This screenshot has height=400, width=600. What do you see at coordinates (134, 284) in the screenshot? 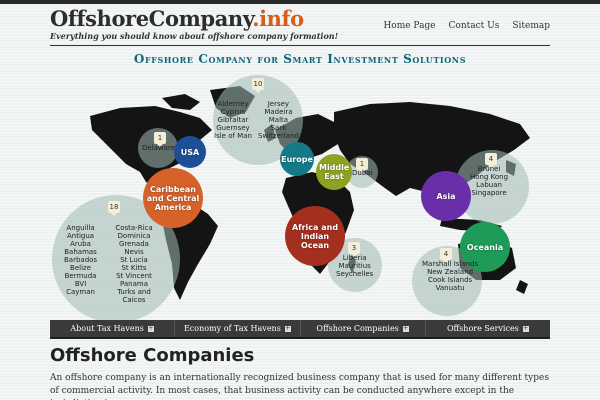
I see `country-panama: Panama` at bounding box center [134, 284].